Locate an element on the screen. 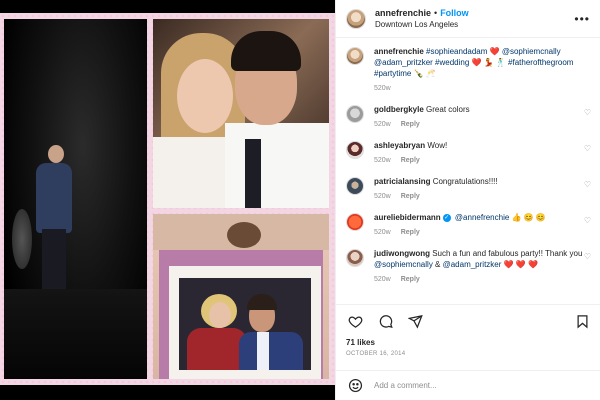  comment-input is located at coordinates (474, 385).